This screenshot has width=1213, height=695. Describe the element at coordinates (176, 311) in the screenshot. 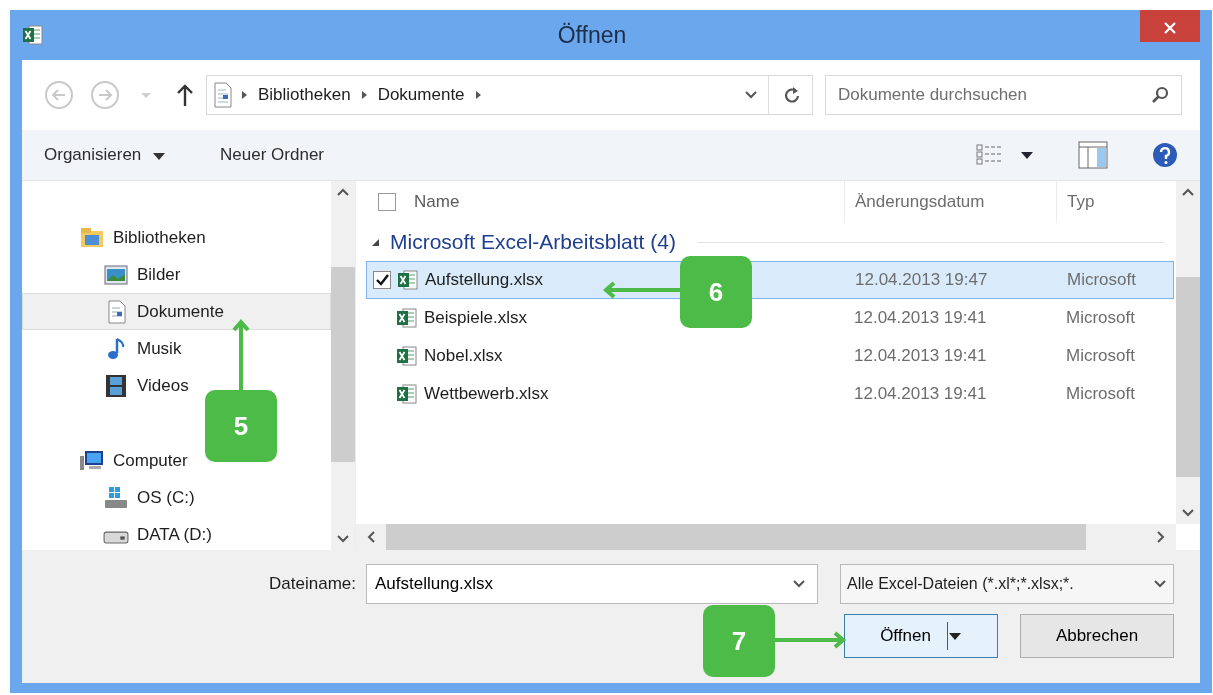

I see `nav-item: Dokumente` at that location.